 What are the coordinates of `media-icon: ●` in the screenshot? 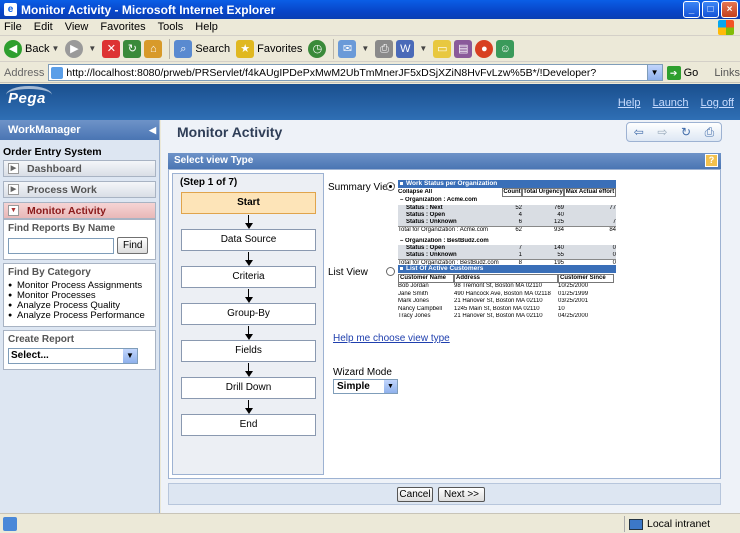 It's located at (484, 48).